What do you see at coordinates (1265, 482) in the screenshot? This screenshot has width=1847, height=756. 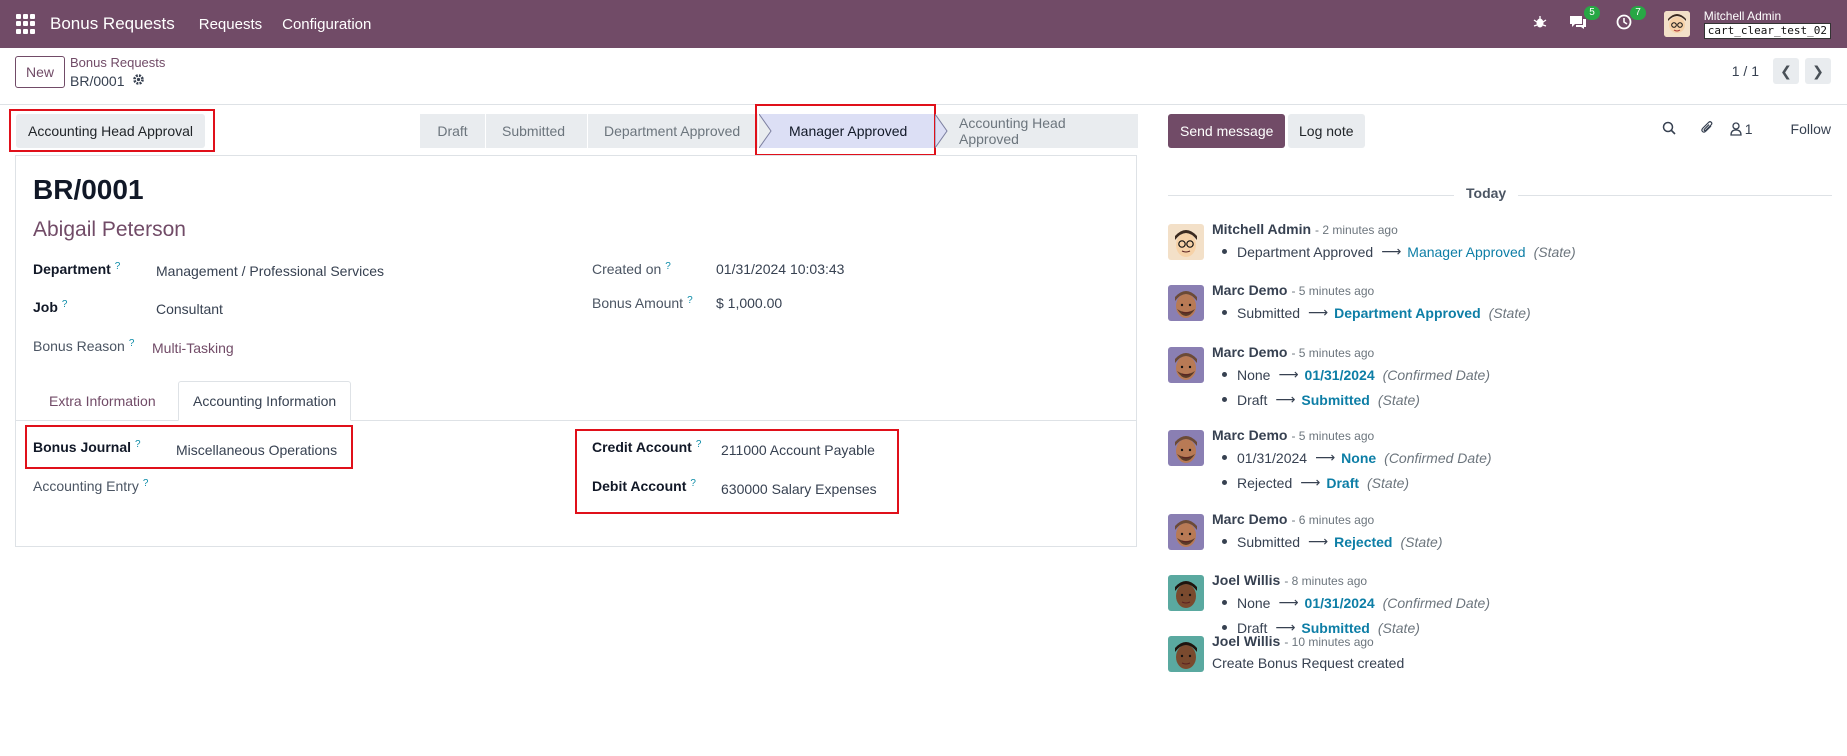 I see `old-value: Rejected` at bounding box center [1265, 482].